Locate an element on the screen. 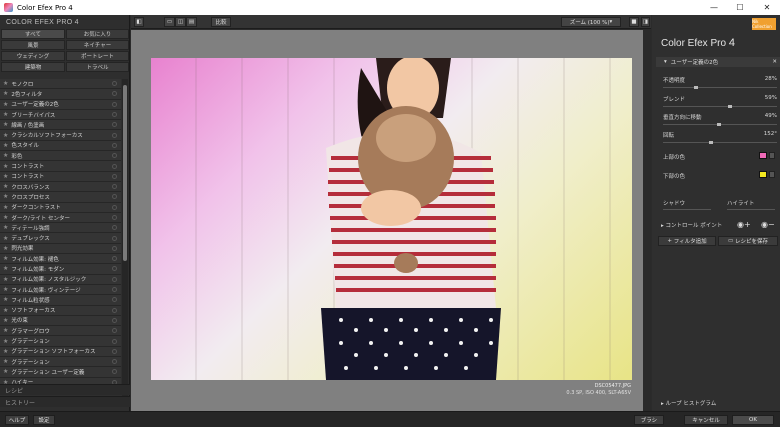  shadow-slider is located at coordinates (687, 209).